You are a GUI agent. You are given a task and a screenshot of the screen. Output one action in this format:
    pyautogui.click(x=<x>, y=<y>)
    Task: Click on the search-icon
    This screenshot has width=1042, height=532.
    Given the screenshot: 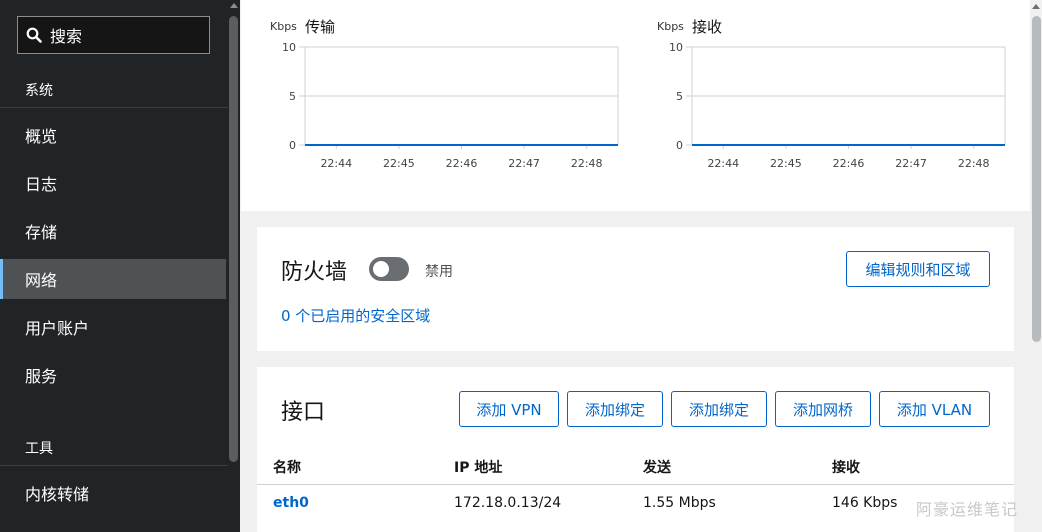 What is the action you would take?
    pyautogui.click(x=34, y=35)
    